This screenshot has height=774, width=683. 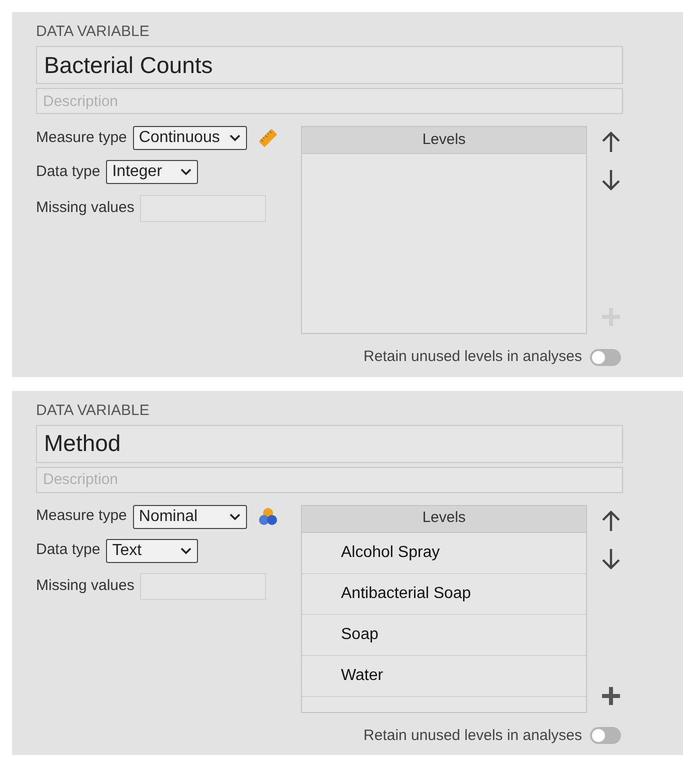 What do you see at coordinates (444, 553) in the screenshot?
I see `level-item: Alcohol Spray` at bounding box center [444, 553].